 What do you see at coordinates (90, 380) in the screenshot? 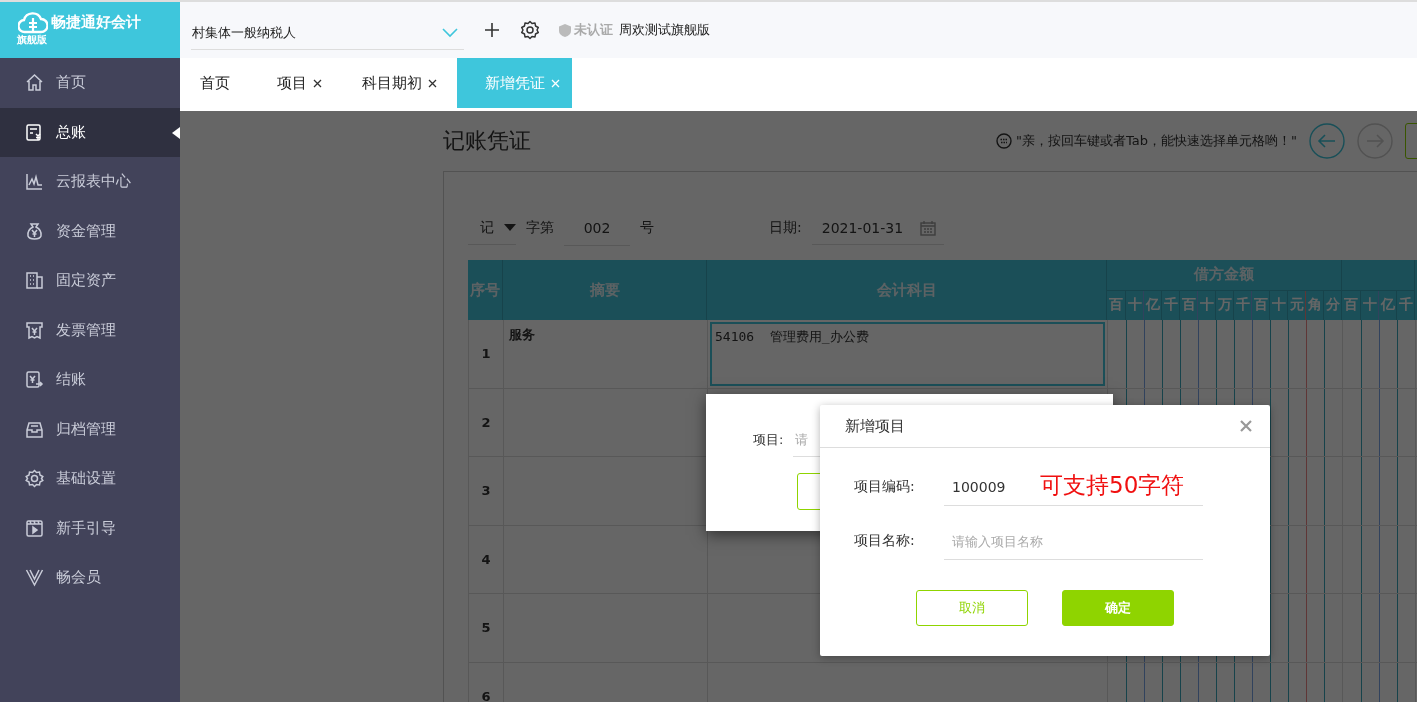
I see `sidebar-item: 结账` at bounding box center [90, 380].